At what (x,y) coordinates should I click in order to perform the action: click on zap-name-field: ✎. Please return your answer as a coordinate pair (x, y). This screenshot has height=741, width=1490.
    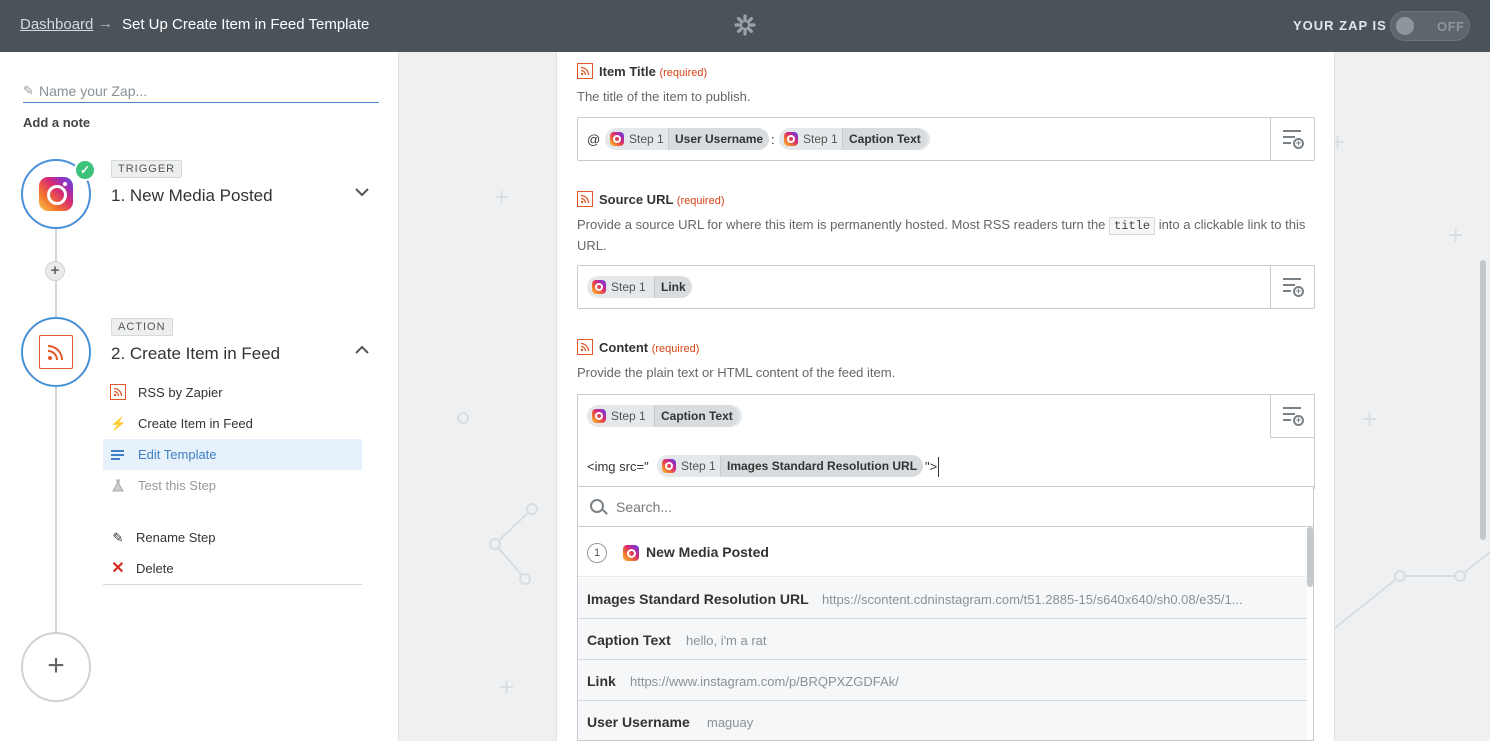
    Looking at the image, I should click on (201, 92).